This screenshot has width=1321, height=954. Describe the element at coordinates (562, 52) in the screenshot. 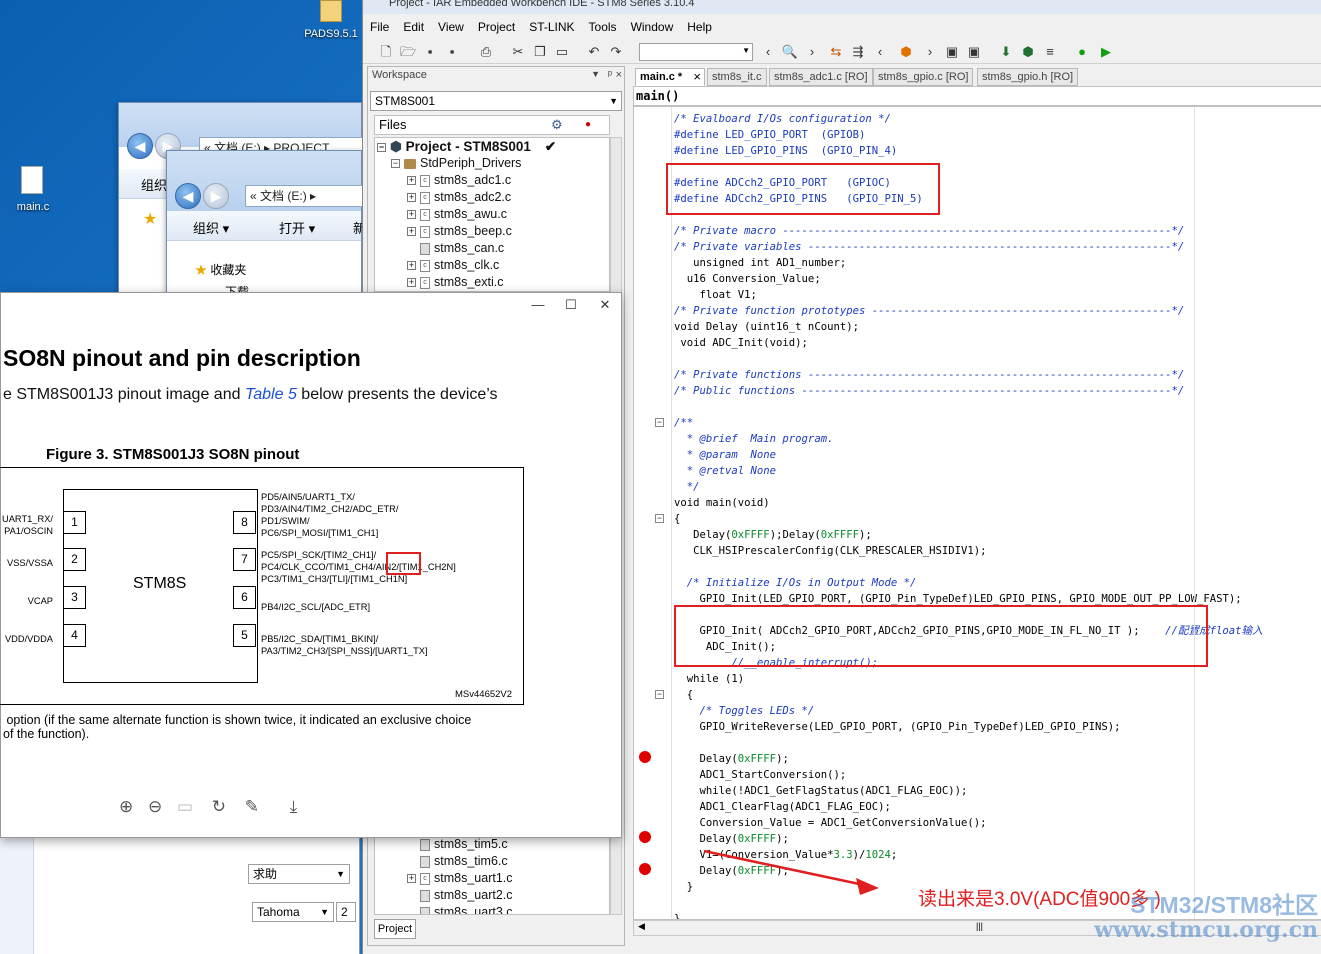

I see `paste-icon: ▭` at that location.